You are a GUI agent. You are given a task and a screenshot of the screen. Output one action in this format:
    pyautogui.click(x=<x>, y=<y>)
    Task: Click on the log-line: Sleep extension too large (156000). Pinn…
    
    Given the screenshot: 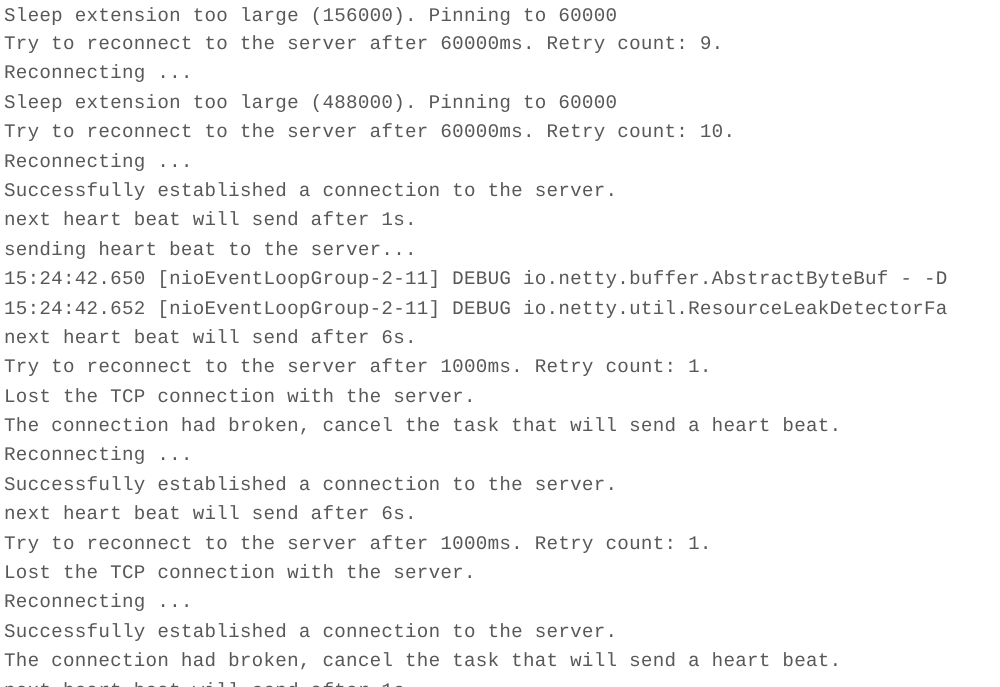 What is the action you would take?
    pyautogui.click(x=311, y=16)
    